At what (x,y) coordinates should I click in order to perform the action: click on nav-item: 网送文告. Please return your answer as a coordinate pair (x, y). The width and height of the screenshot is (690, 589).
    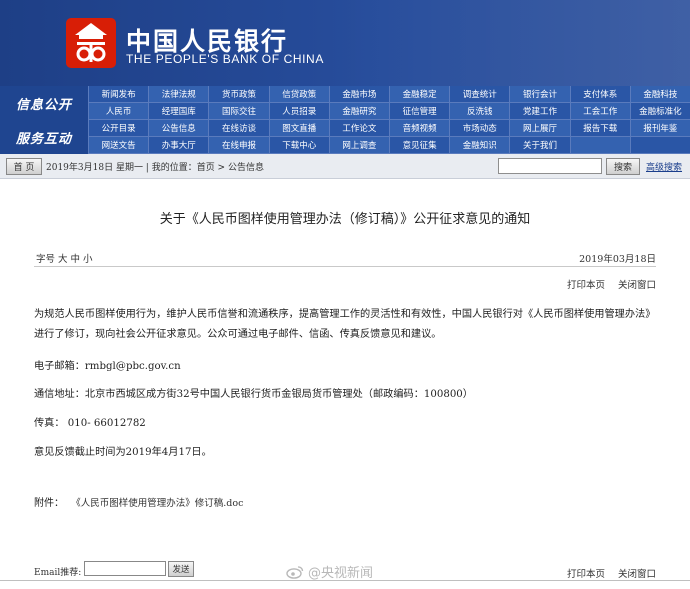
    Looking at the image, I should click on (118, 145).